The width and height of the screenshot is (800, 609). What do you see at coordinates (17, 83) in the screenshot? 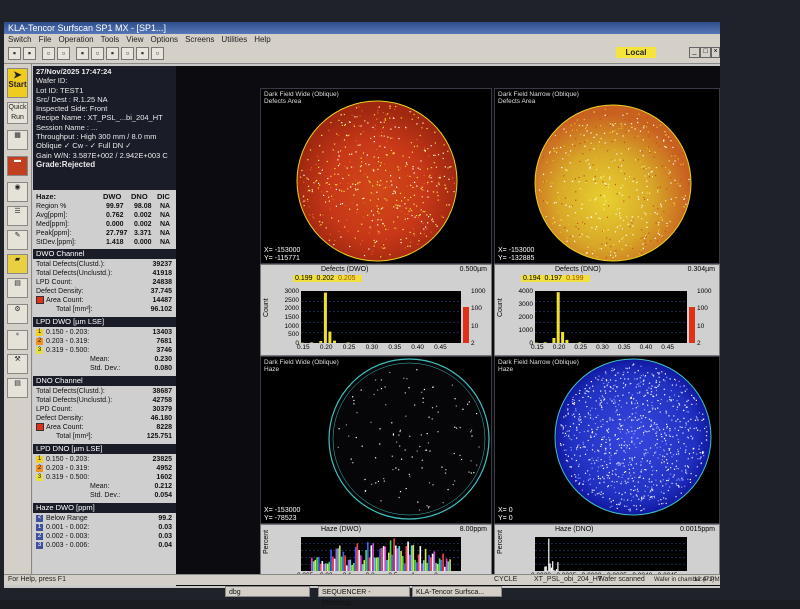
I see `start-button: ➤ Start` at bounding box center [17, 83].